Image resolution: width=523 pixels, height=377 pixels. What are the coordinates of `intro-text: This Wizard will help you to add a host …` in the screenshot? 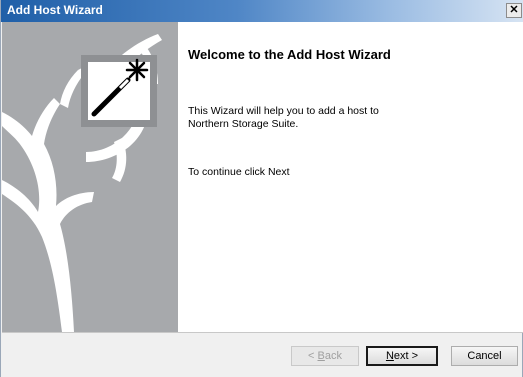 It's located at (348, 118).